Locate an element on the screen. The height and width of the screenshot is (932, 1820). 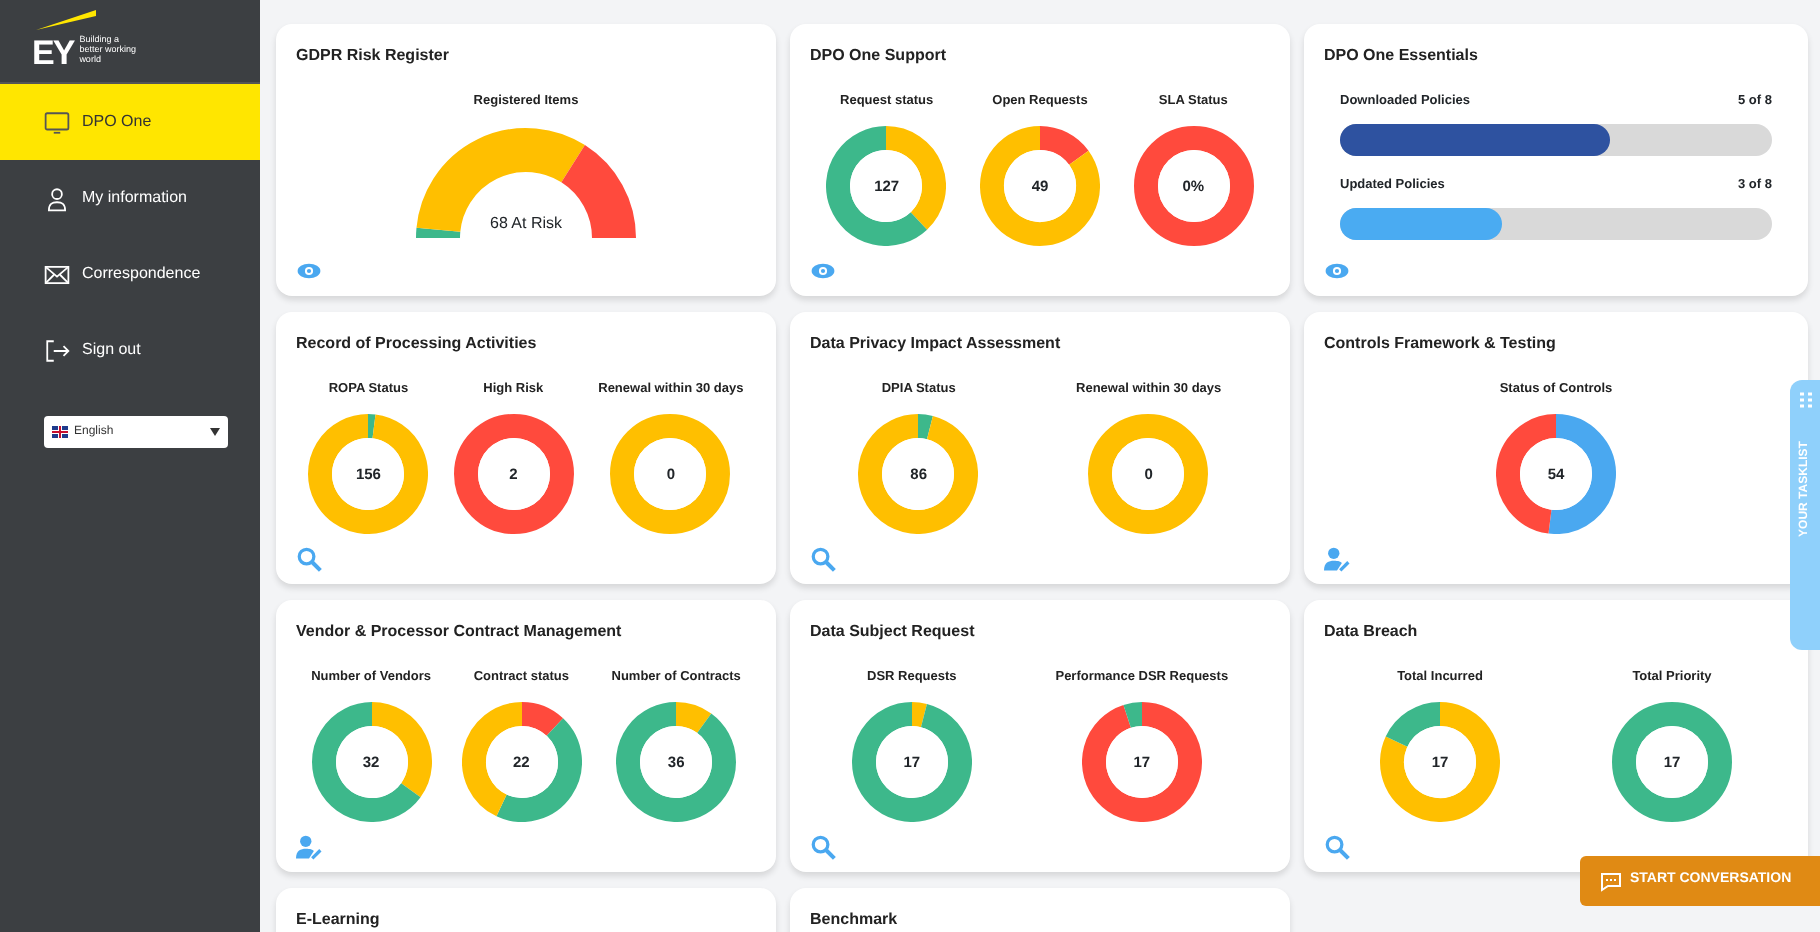
list-icon is located at coordinates (1805, 400).